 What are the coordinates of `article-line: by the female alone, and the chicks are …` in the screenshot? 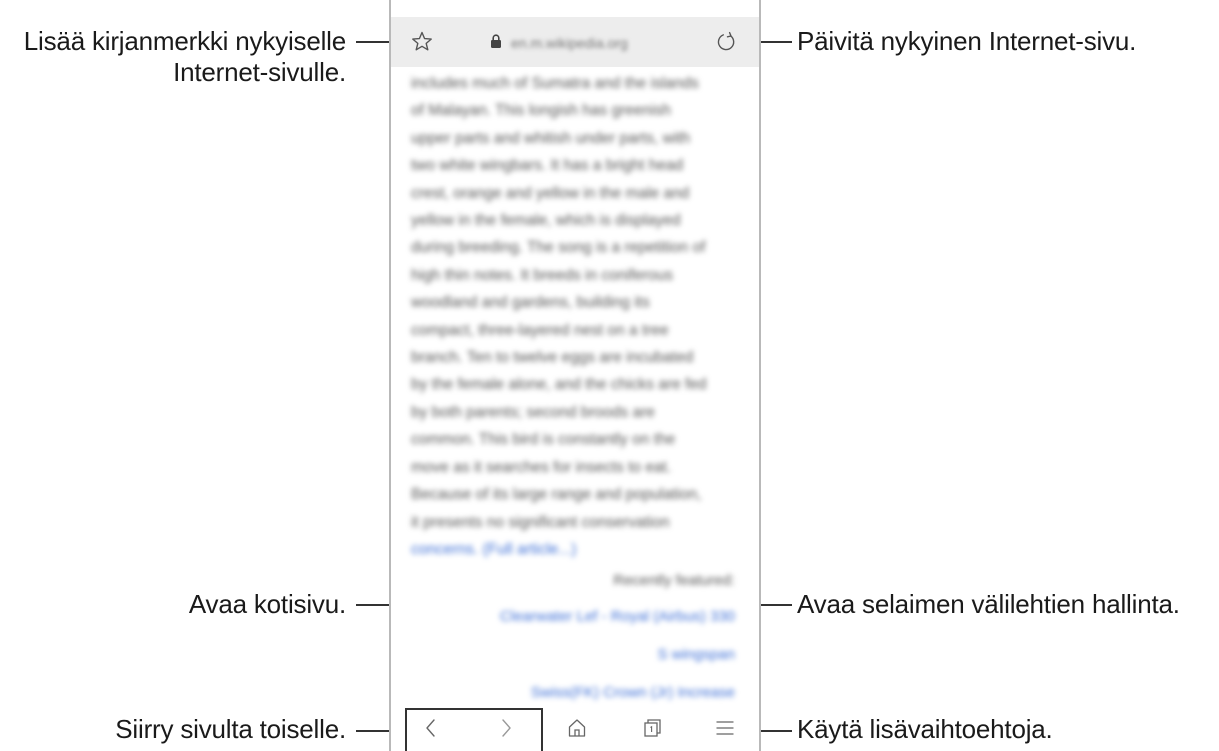 It's located at (559, 385).